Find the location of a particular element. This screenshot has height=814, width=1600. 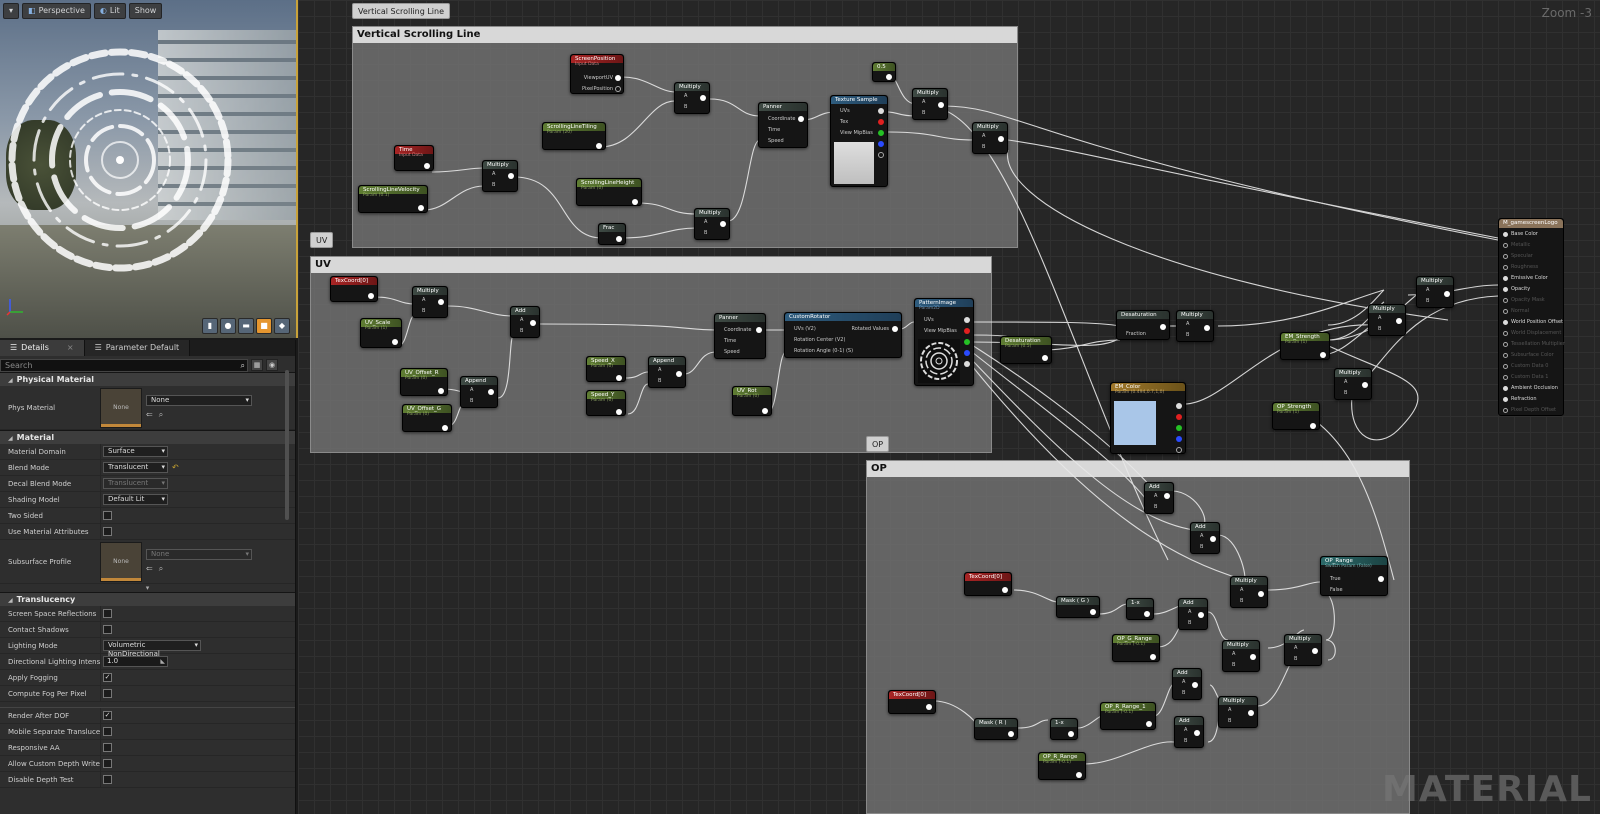

material-input-pin: Subsurface Color is located at coordinates (1528, 355).